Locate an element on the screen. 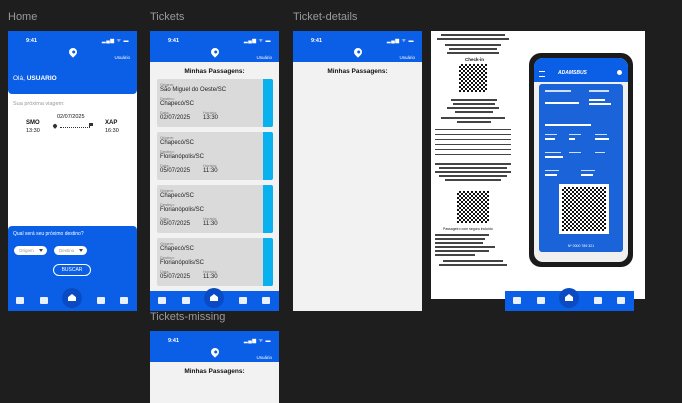  missing-header: 9:41 ▂▄▆ ᯤ ▬ Usuário is located at coordinates (214, 346).